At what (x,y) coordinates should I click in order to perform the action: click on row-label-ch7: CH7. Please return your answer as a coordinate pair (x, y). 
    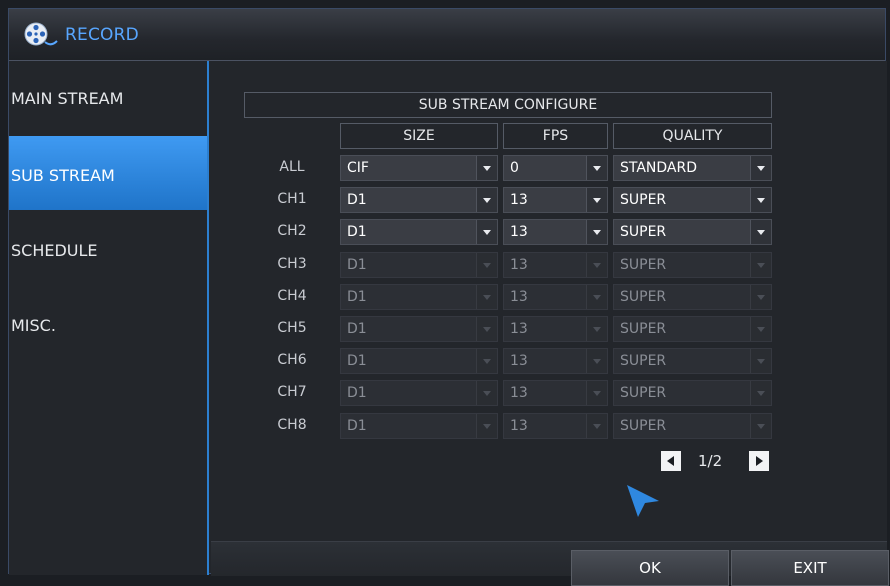
    Looking at the image, I should click on (292, 392).